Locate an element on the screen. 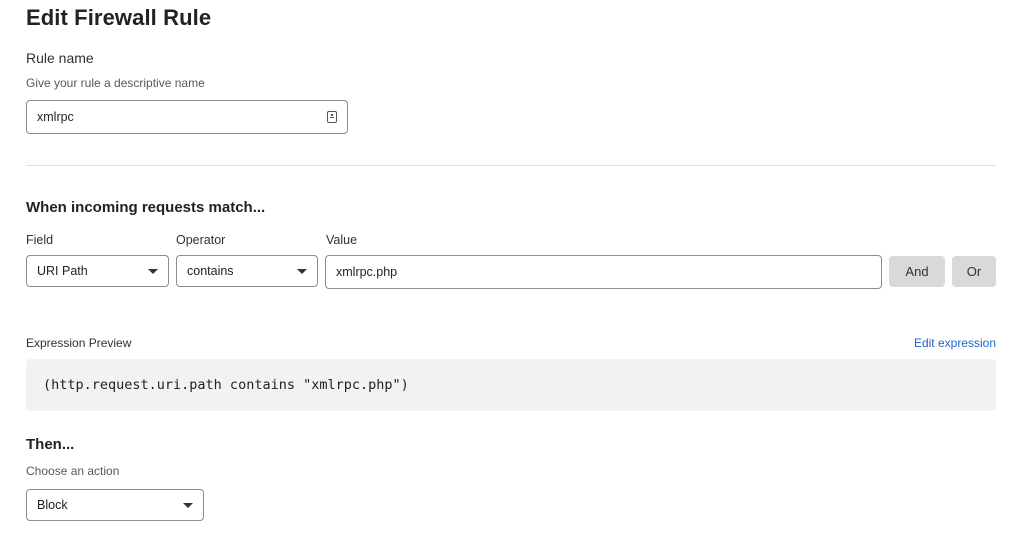 Image resolution: width=1024 pixels, height=552 pixels. field-label: Field is located at coordinates (40, 240).